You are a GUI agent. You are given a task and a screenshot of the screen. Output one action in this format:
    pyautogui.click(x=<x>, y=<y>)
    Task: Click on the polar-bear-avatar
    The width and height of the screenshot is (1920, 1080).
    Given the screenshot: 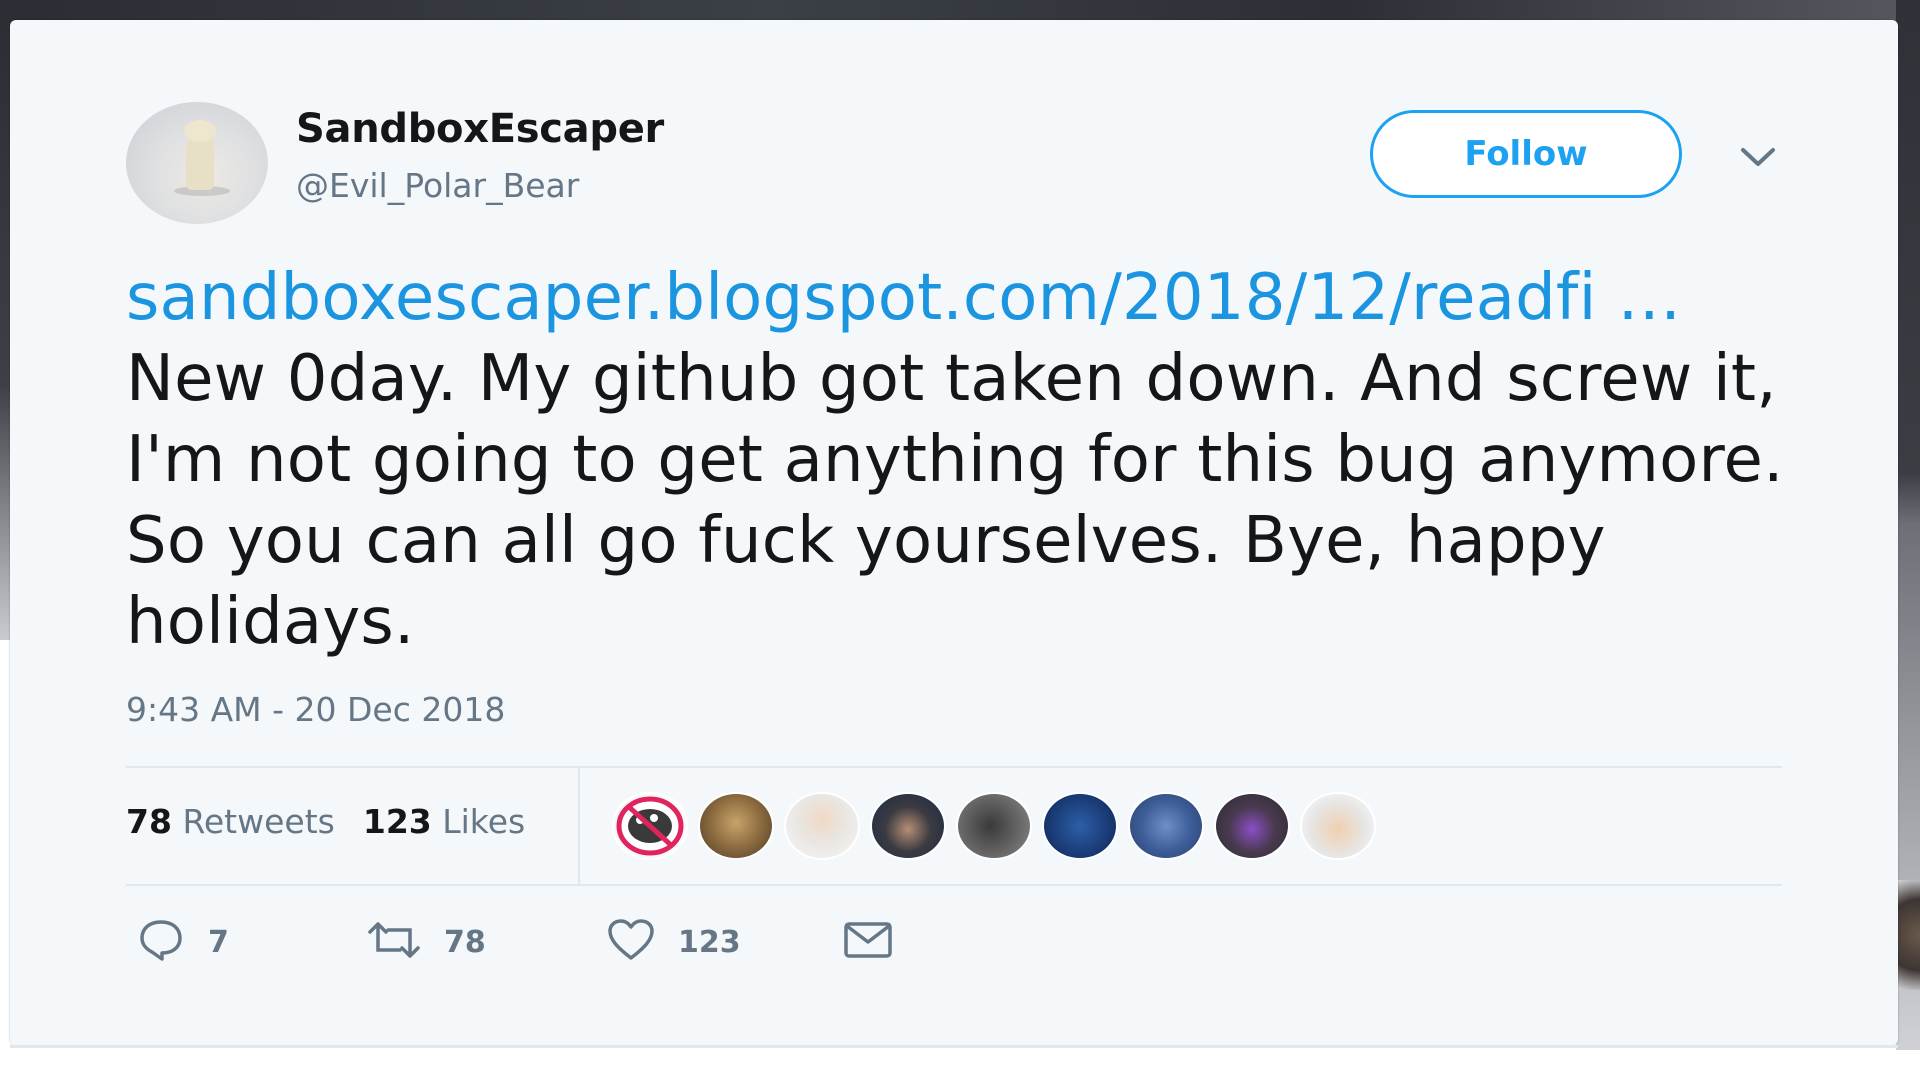 What is the action you would take?
    pyautogui.click(x=197, y=163)
    